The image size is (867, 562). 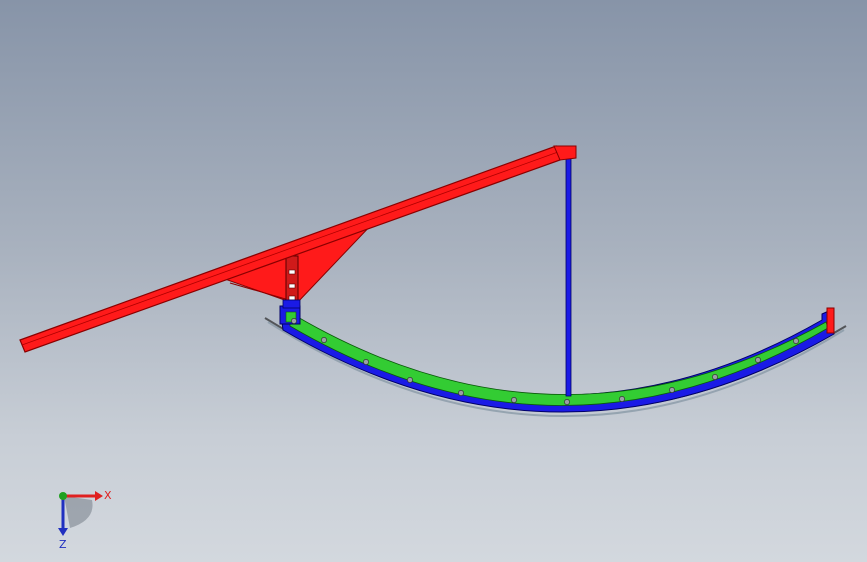 I want to click on y-axis-dot, so click(x=63, y=496).